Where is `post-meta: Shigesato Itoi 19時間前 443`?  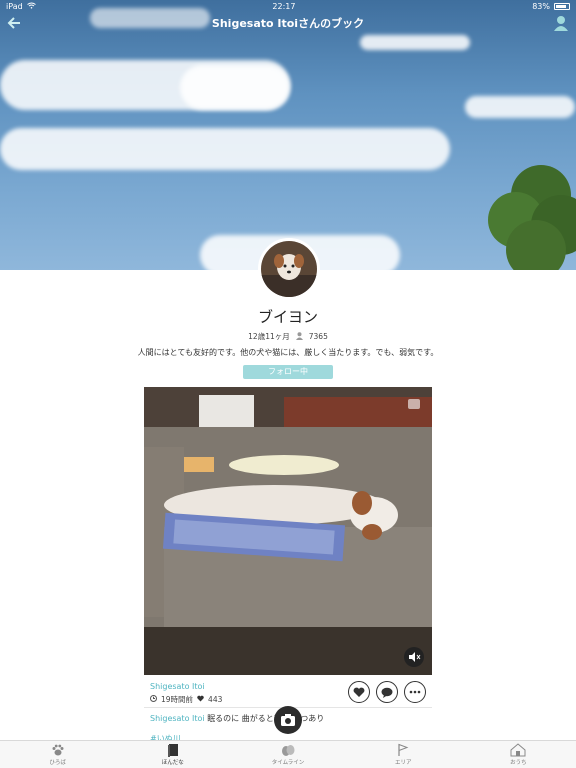 post-meta: Shigesato Itoi 19時間前 443 is located at coordinates (186, 693).